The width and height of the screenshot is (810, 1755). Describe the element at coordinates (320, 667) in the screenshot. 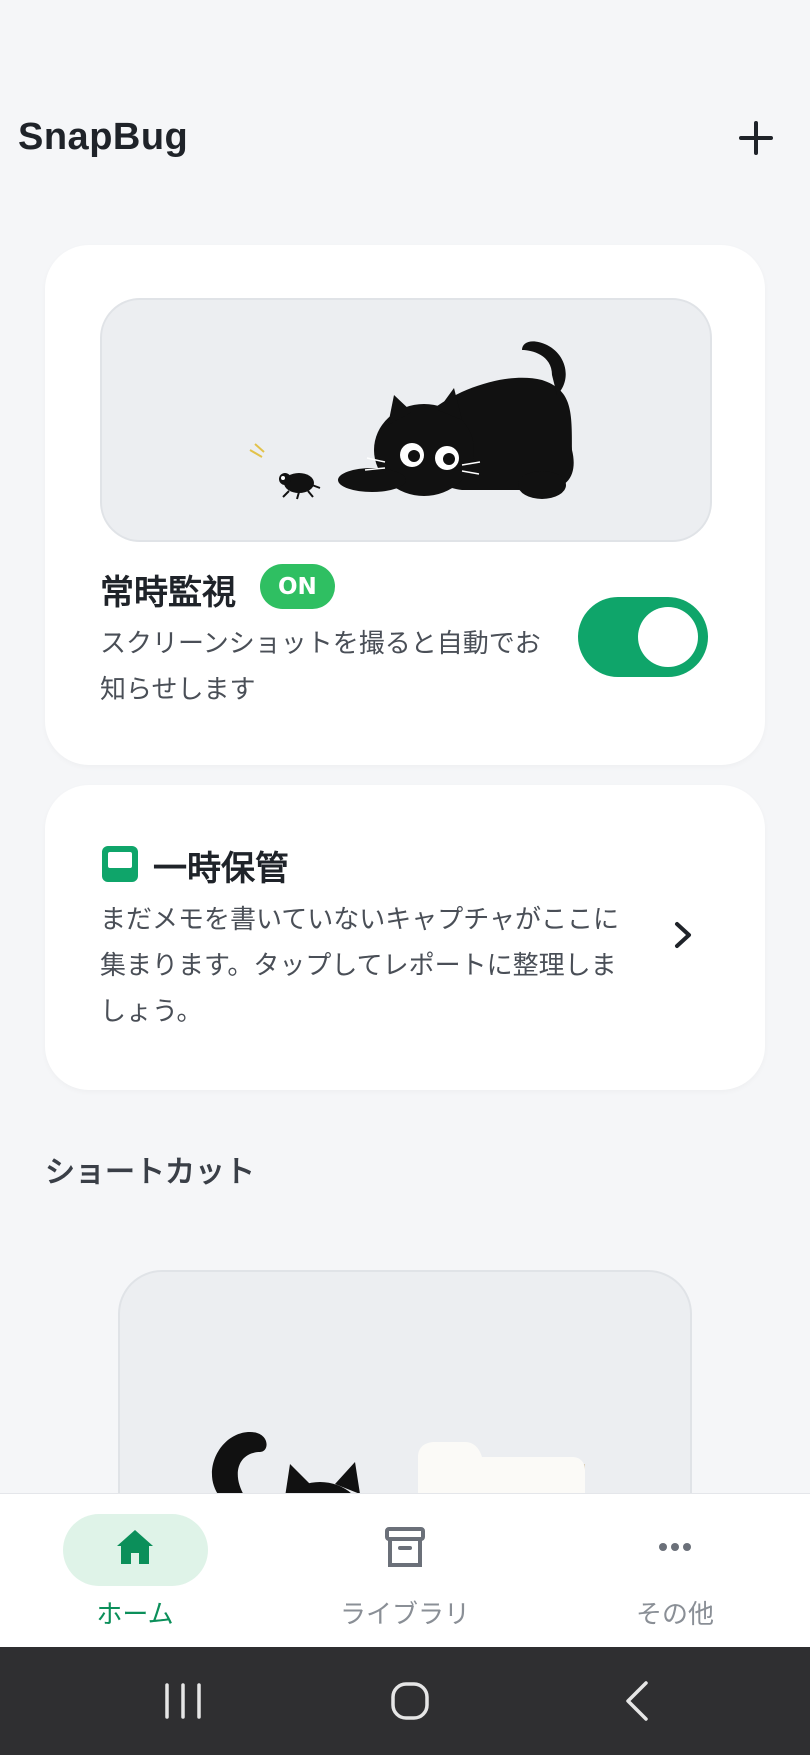

I see `monitor-description: スクリーンショットを撮ると自動でお知らせします` at that location.